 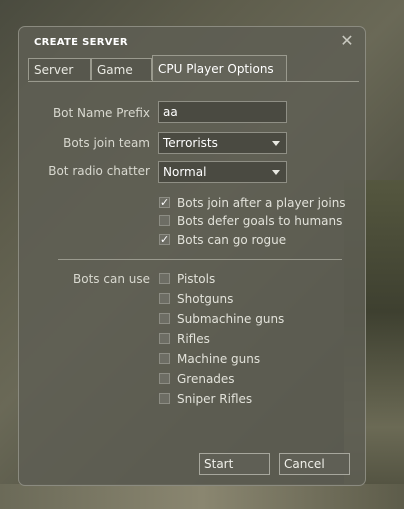 I want to click on tab-cpu-player-options: CPU Player Options, so click(x=219, y=68).